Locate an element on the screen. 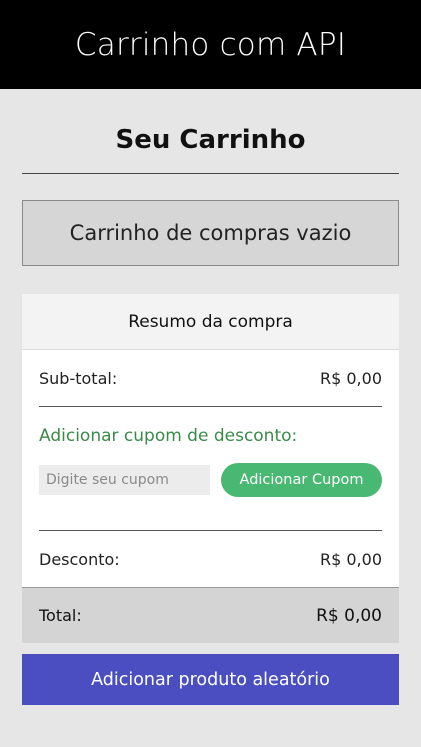 This screenshot has height=747, width=421. subtotal-label: Sub-total: is located at coordinates (78, 378).